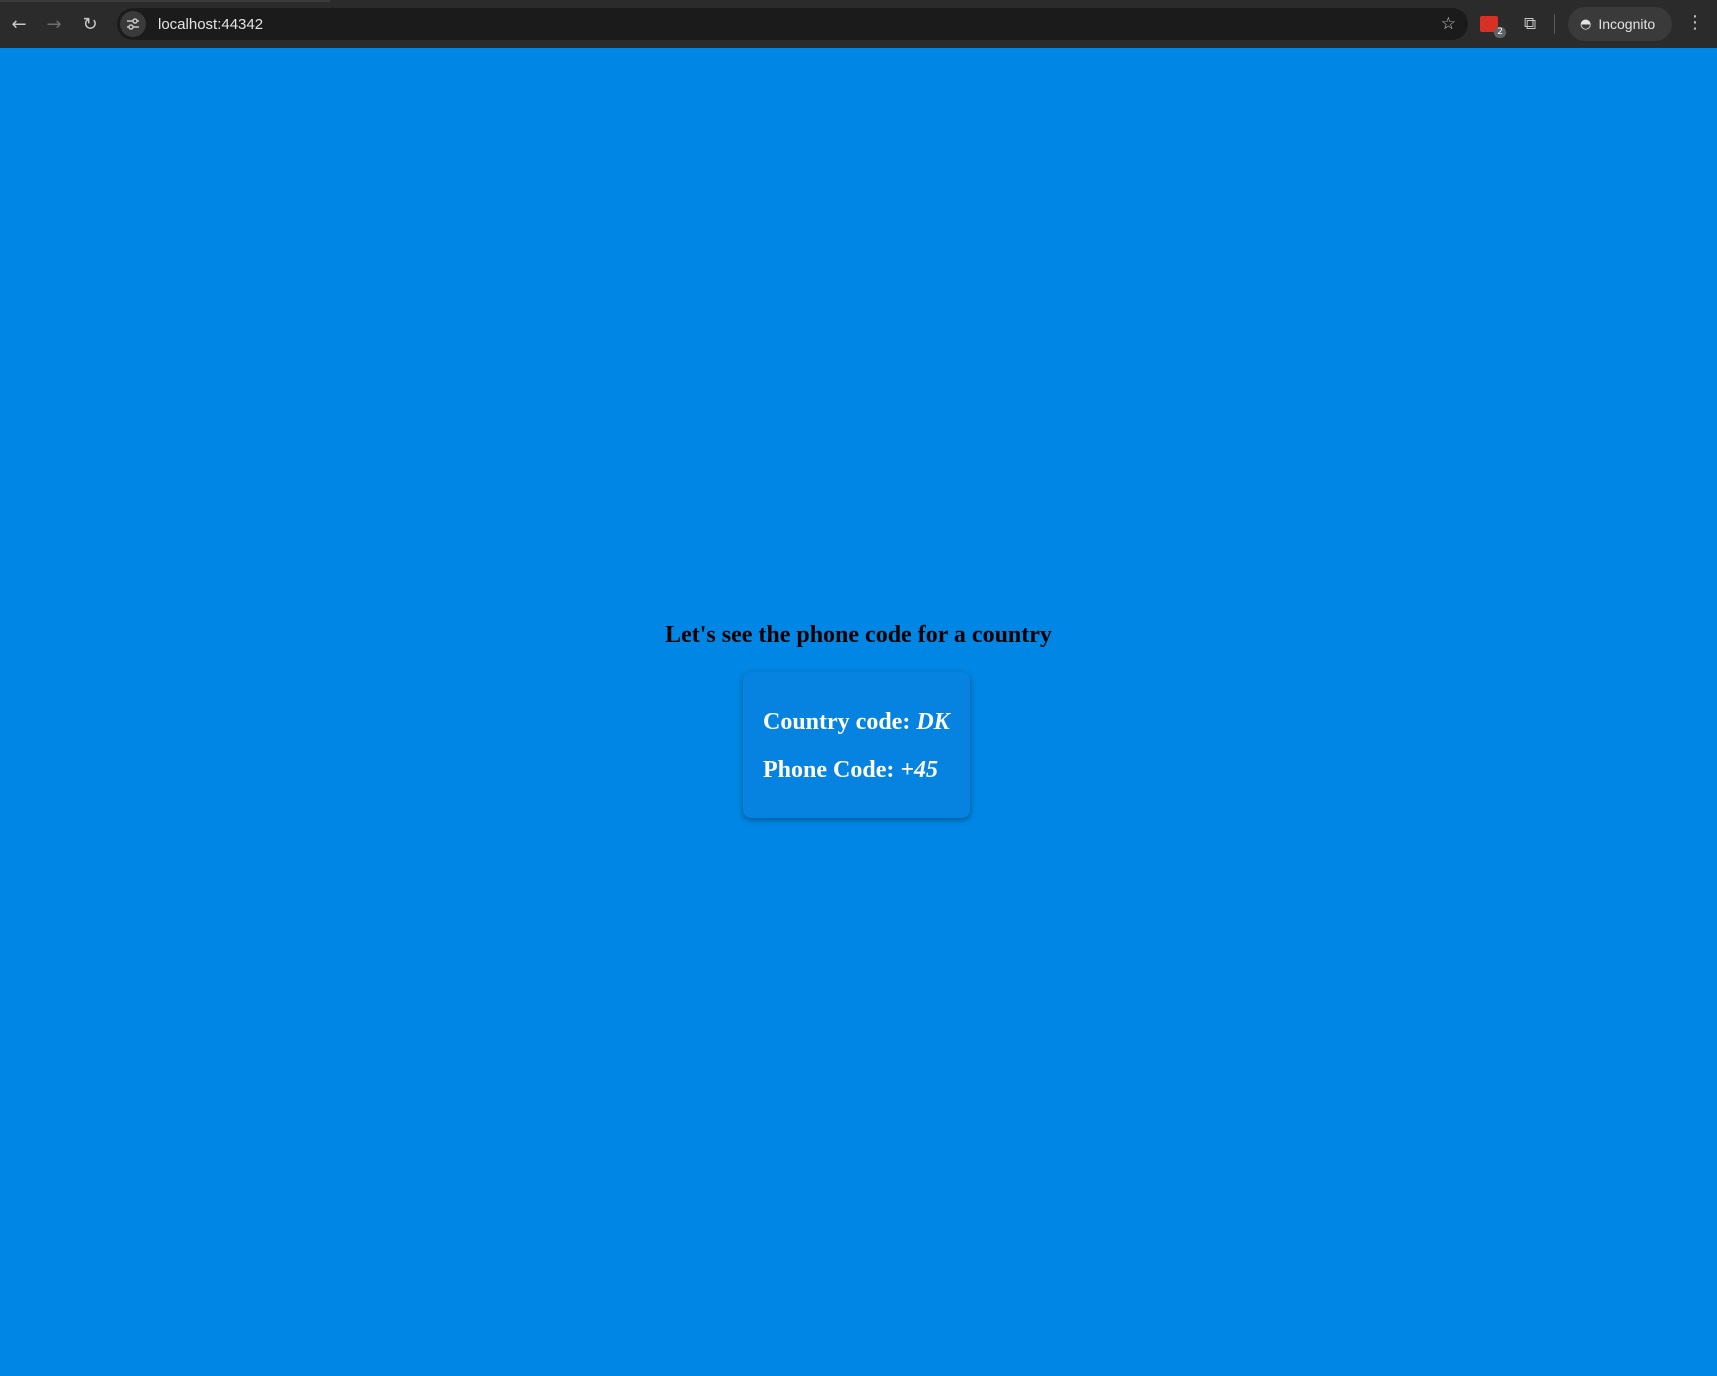  Describe the element at coordinates (919, 770) in the screenshot. I see `phone-code-value: +45` at that location.